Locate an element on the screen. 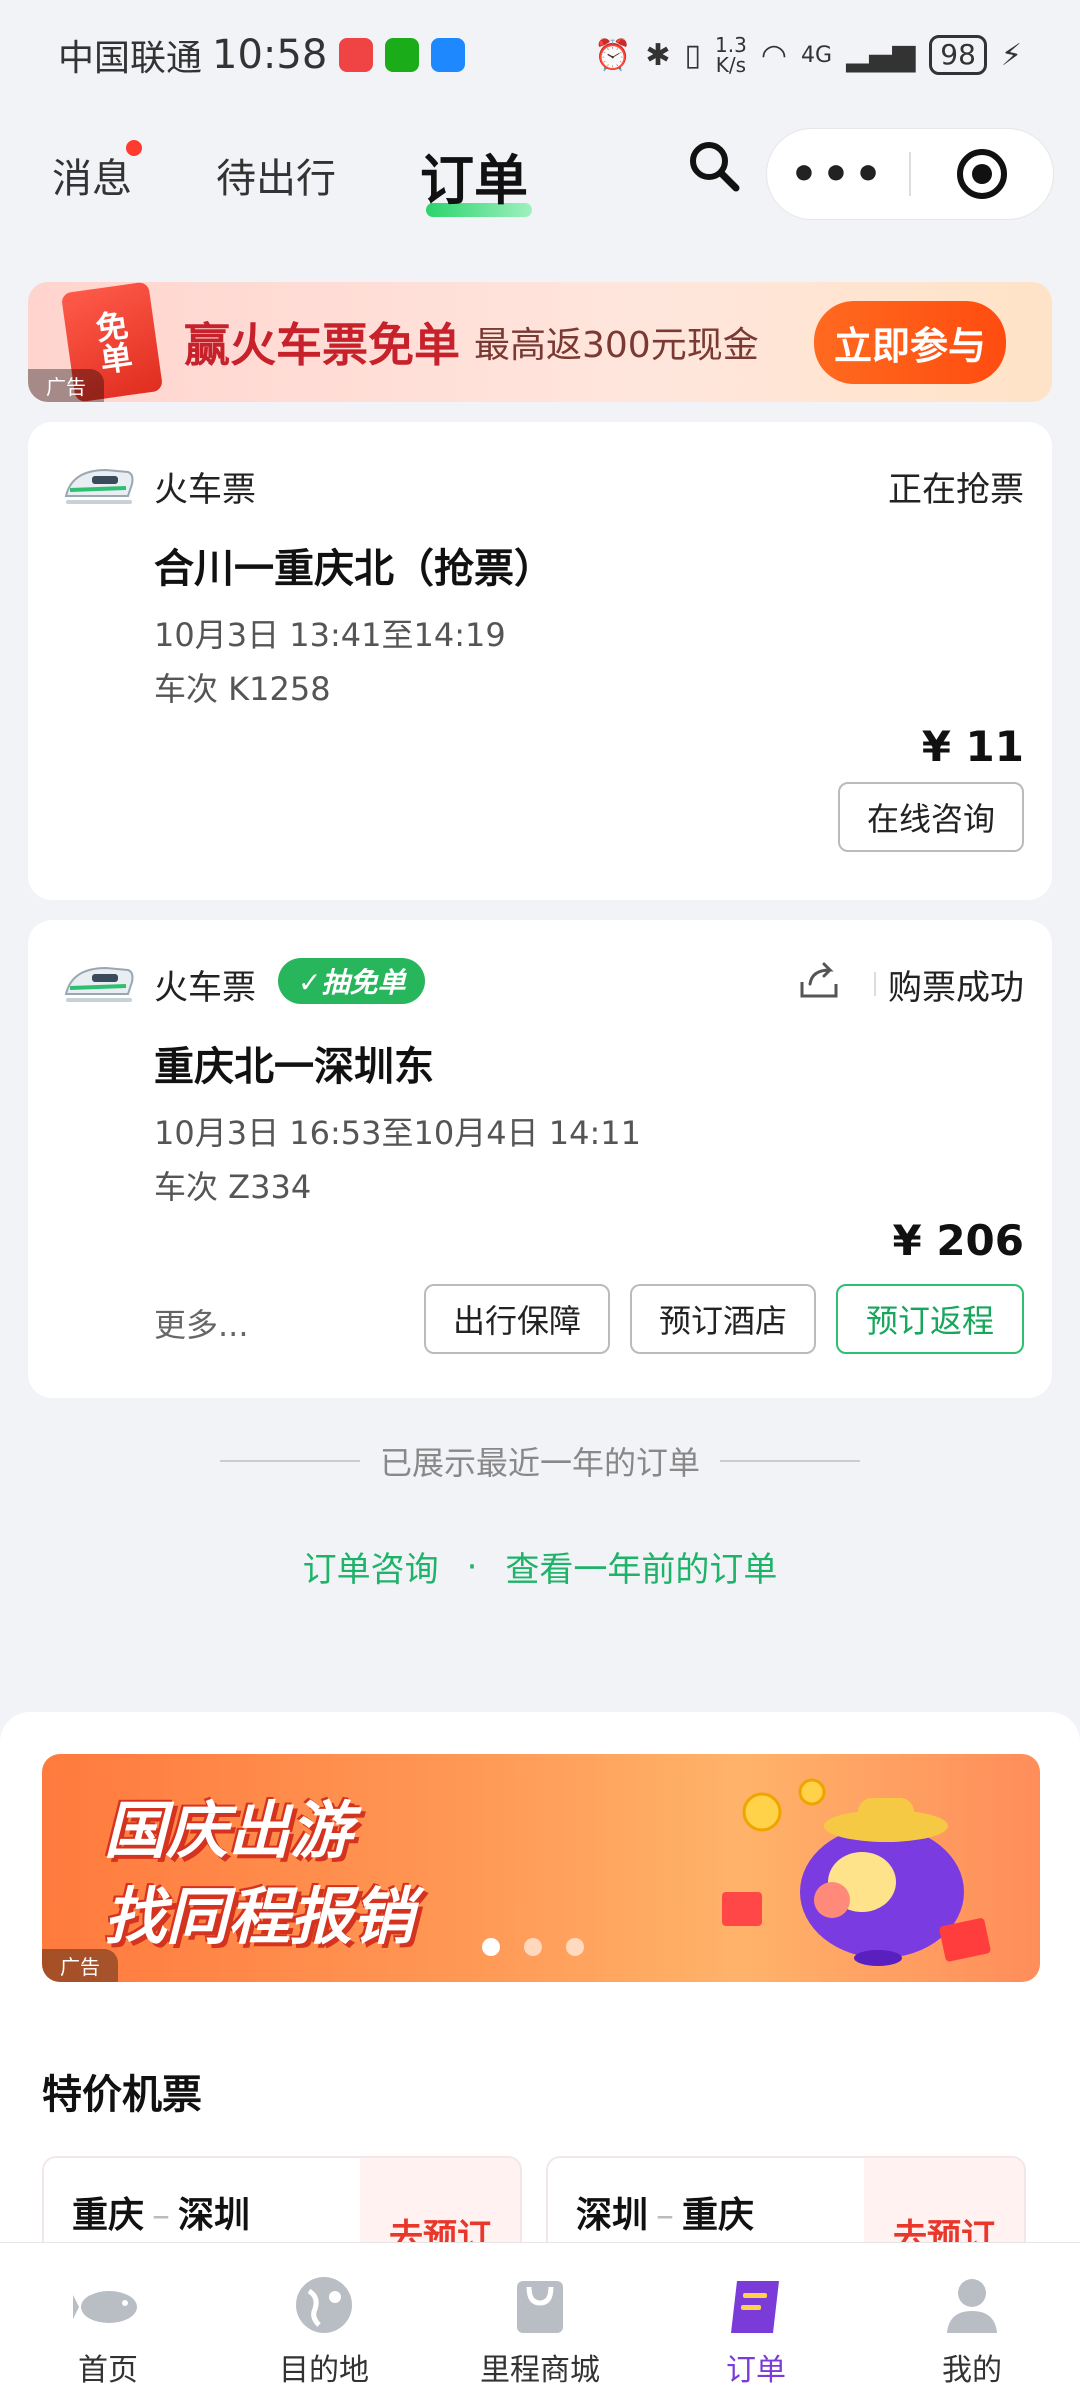 This screenshot has height=2400, width=1080. message-app-icon is located at coordinates (448, 55).